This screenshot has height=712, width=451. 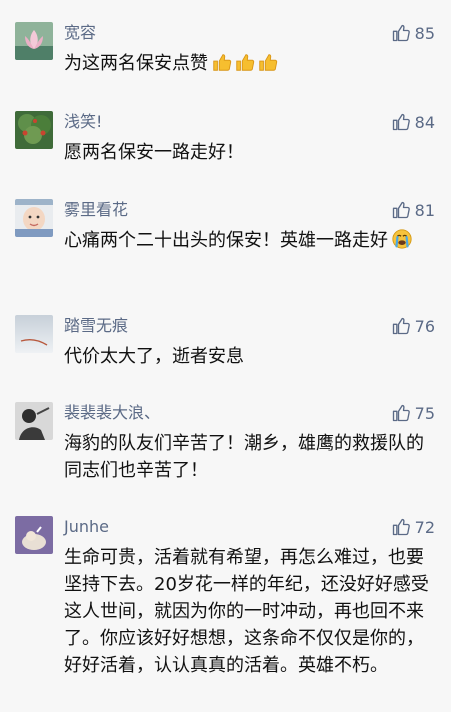 I want to click on person-avatar-icon, so click(x=34, y=421).